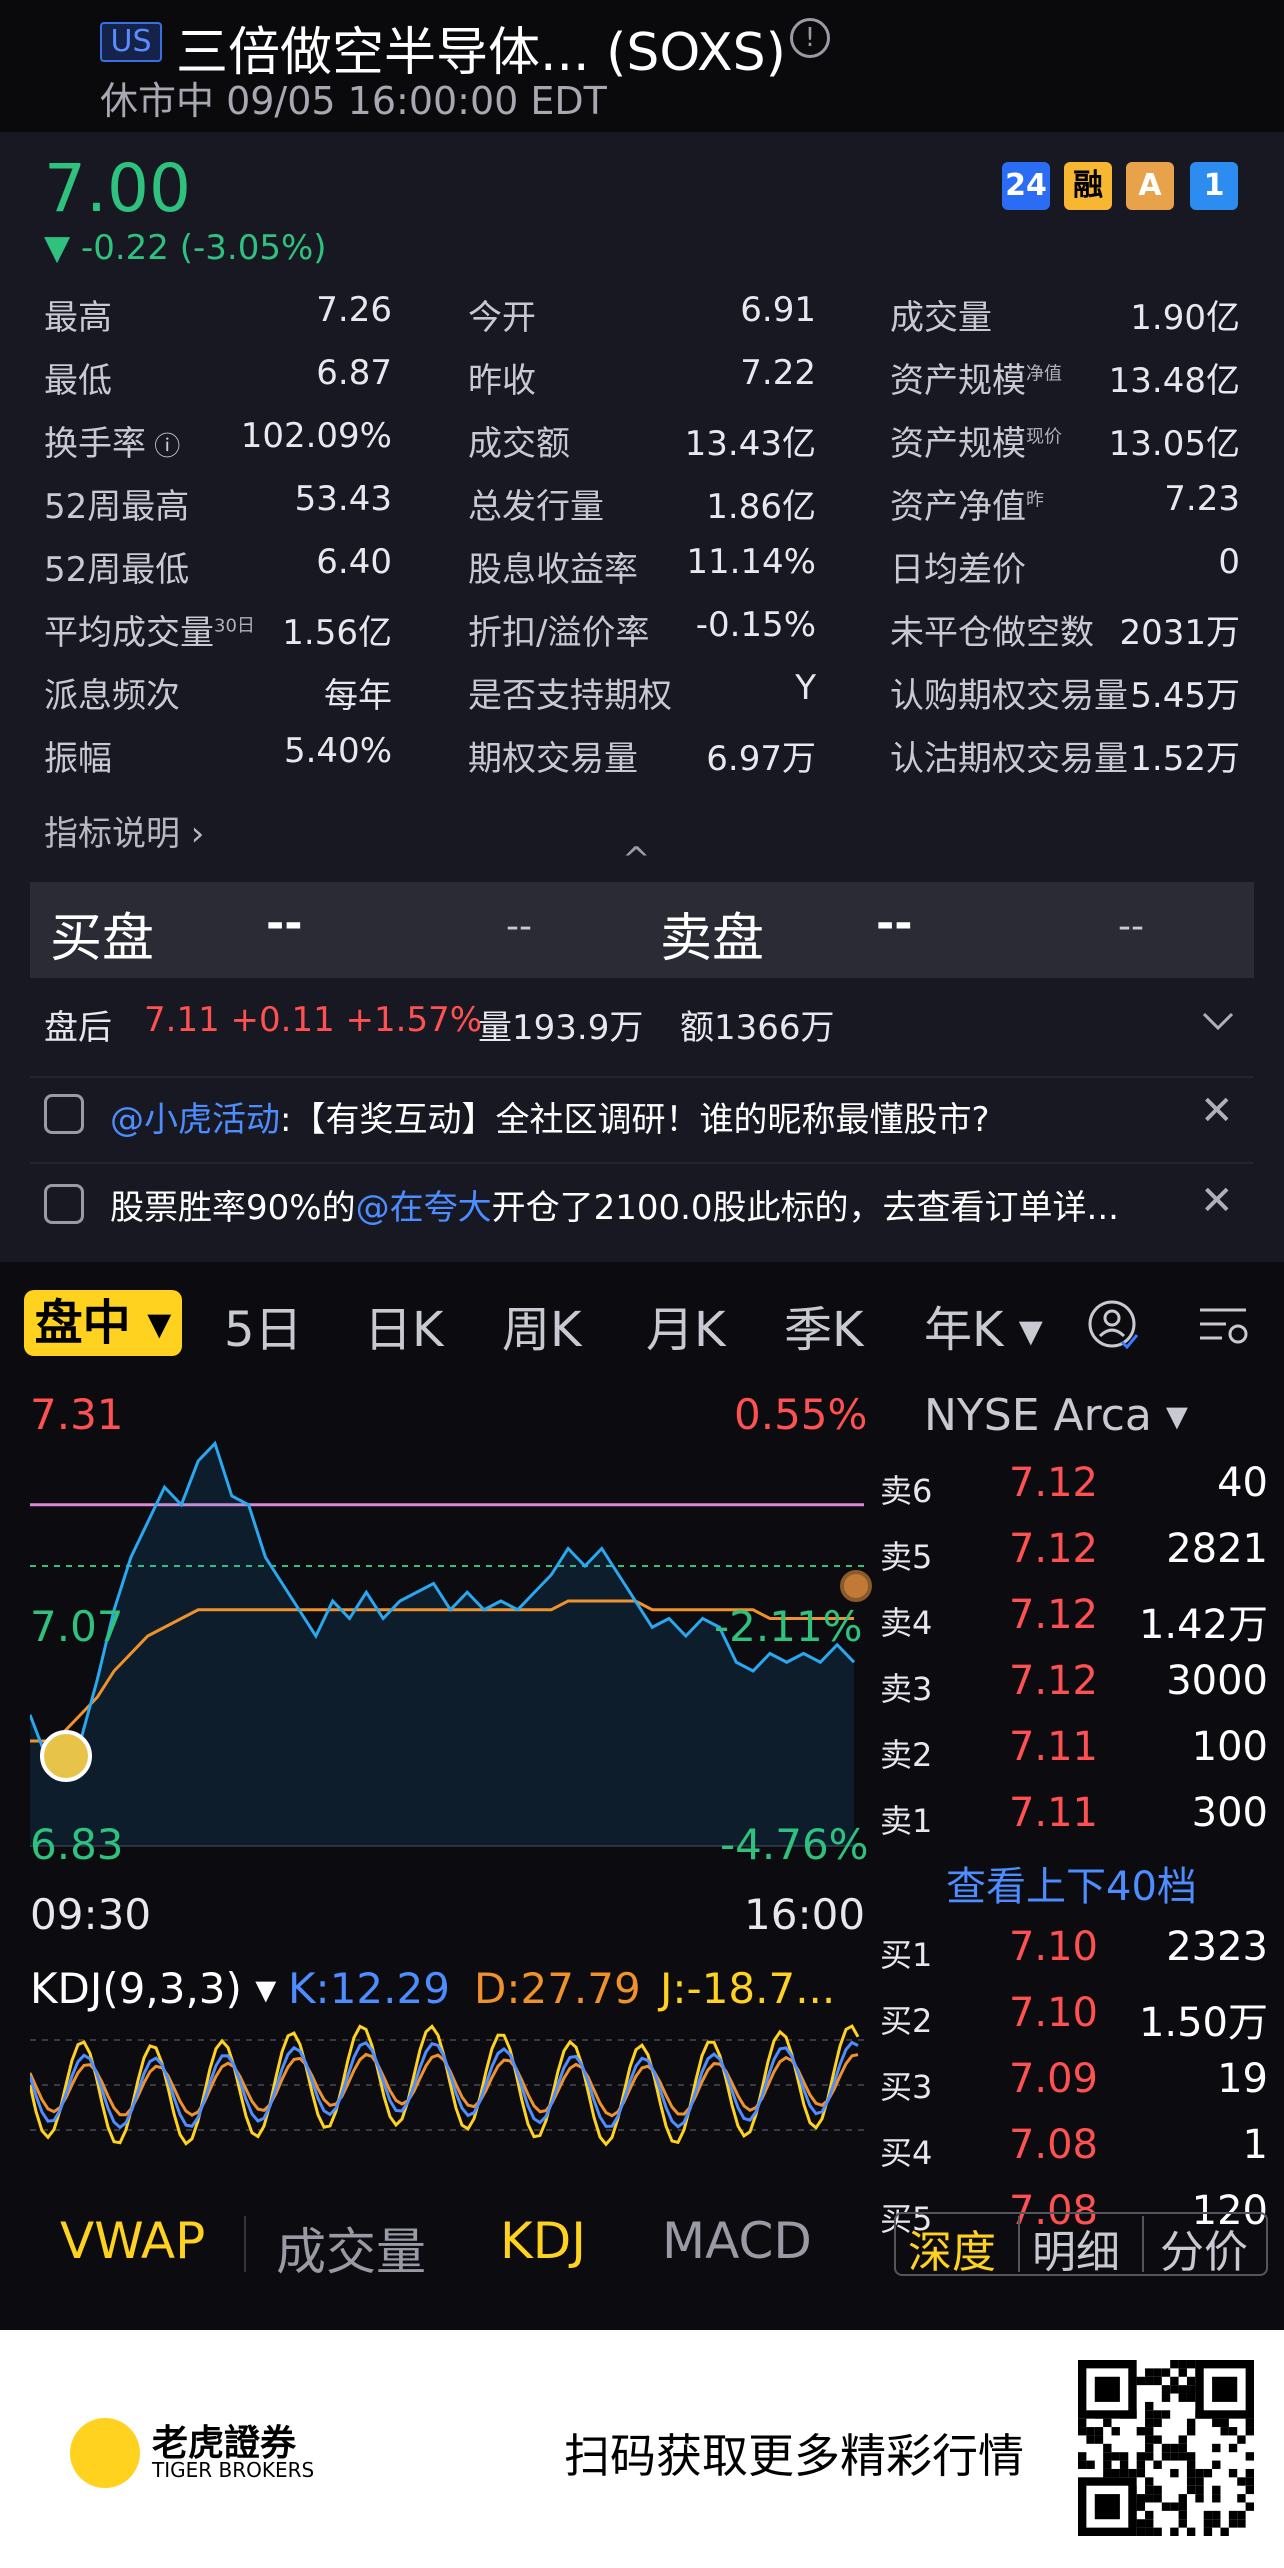 Image resolution: width=1284 pixels, height=2568 pixels. Describe the element at coordinates (1204, 2248) in the screenshot. I see `segment-price-dist: 分价` at that location.